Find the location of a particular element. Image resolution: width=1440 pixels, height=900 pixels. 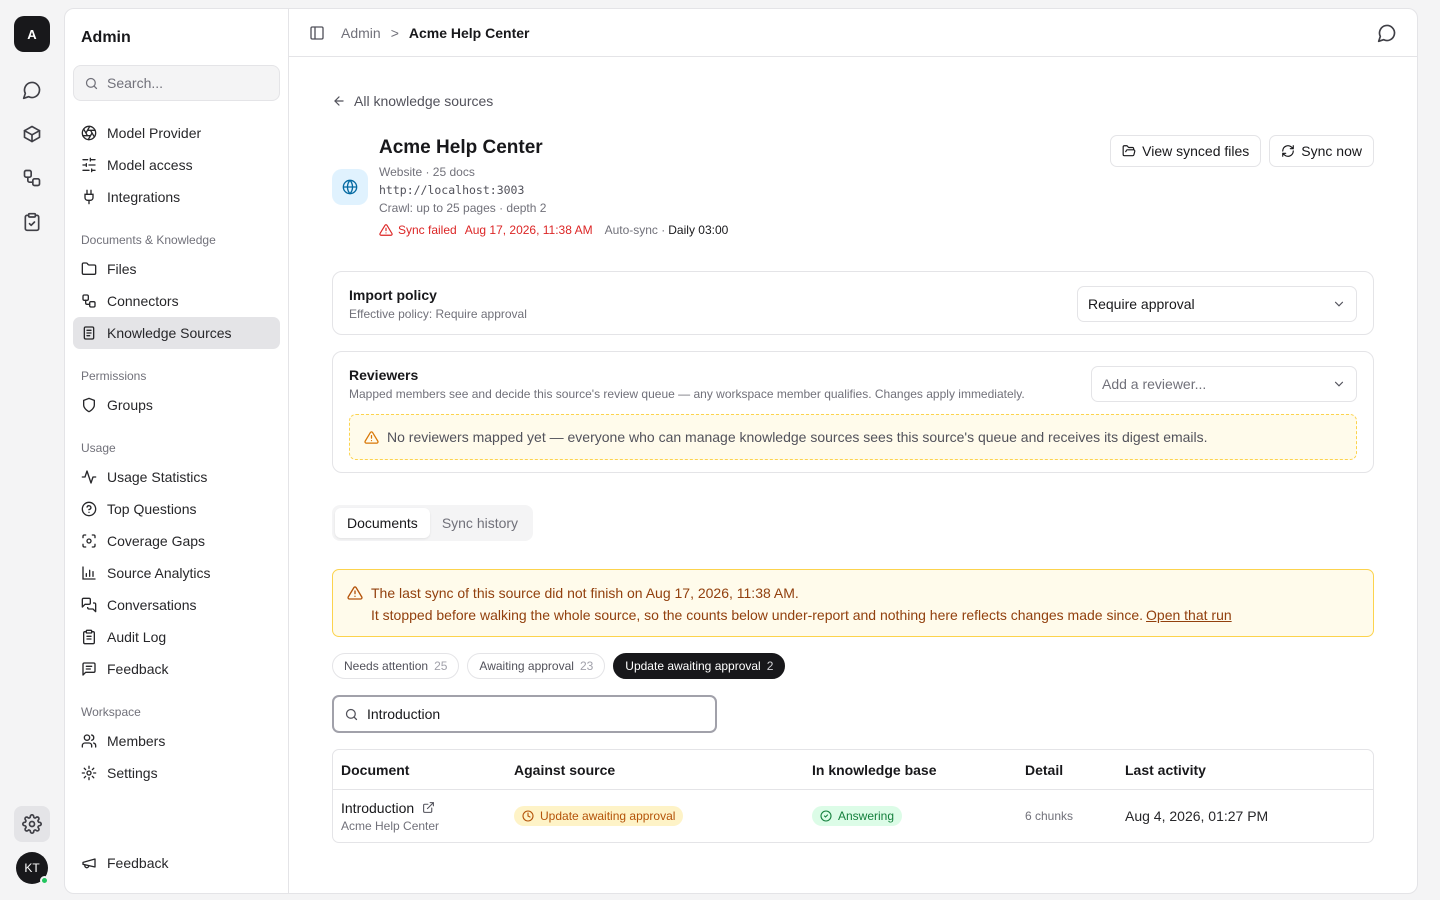

sidebar-item-model-access: Model access is located at coordinates (176, 165).